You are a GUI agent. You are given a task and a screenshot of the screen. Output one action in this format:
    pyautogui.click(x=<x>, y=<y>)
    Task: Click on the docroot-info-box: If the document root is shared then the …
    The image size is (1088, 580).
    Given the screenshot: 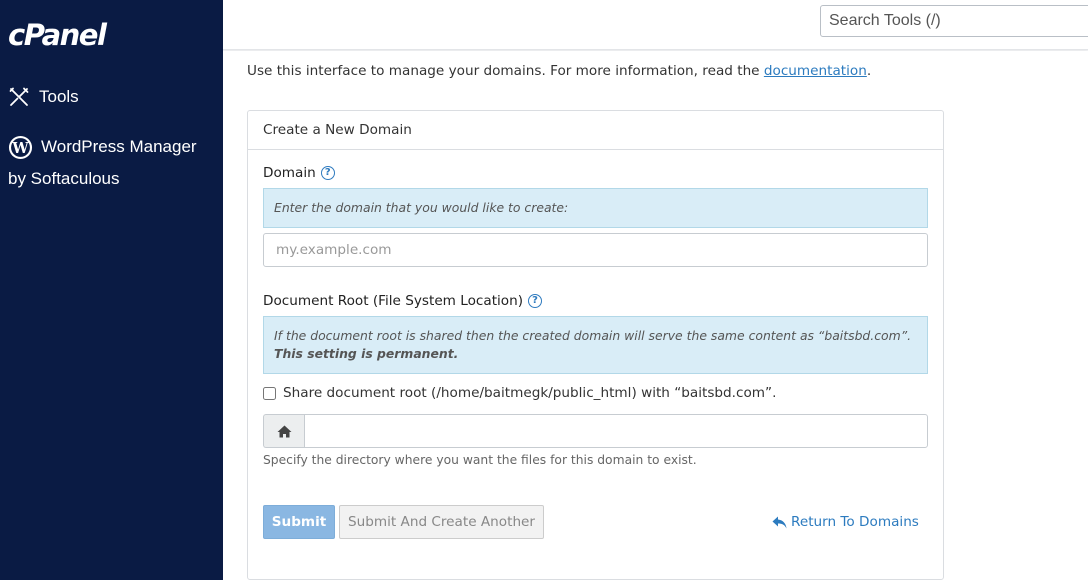 What is the action you would take?
    pyautogui.click(x=595, y=345)
    